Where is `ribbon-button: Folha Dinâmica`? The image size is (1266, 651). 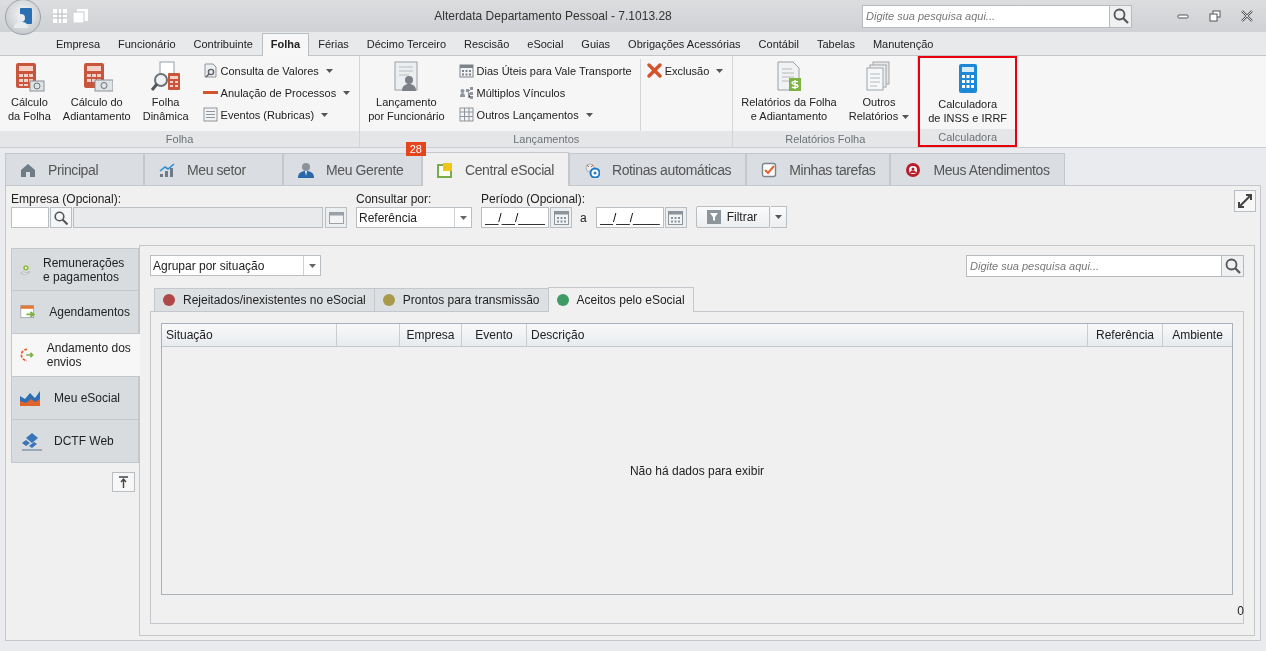 ribbon-button: Folha Dinâmica is located at coordinates (165, 95).